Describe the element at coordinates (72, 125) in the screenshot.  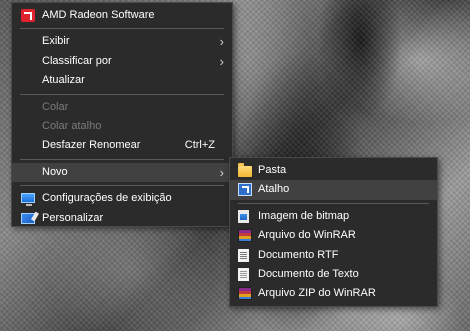
I see `menu-item-label: Colar atalho` at that location.